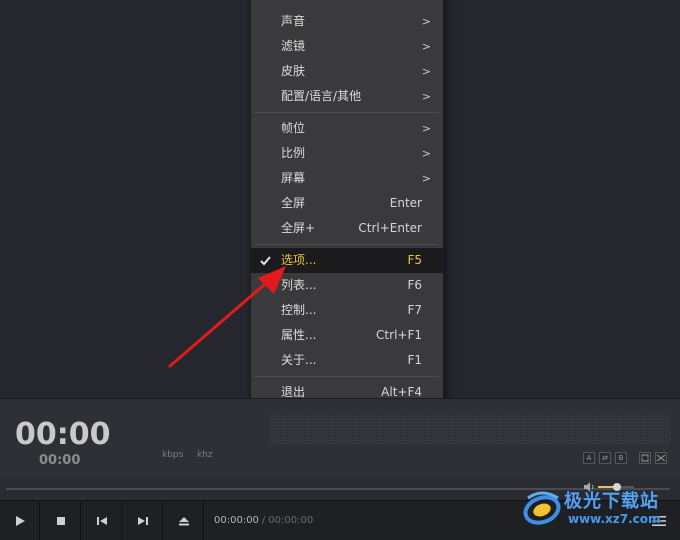 The height and width of the screenshot is (540, 680). What do you see at coordinates (227, 317) in the screenshot?
I see `annotation-arrow-icon` at bounding box center [227, 317].